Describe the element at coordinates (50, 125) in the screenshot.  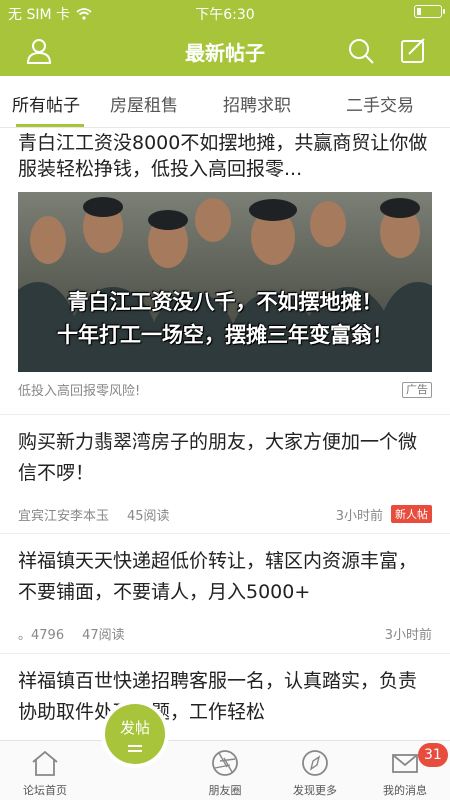
I see `active-tab-indicator` at that location.